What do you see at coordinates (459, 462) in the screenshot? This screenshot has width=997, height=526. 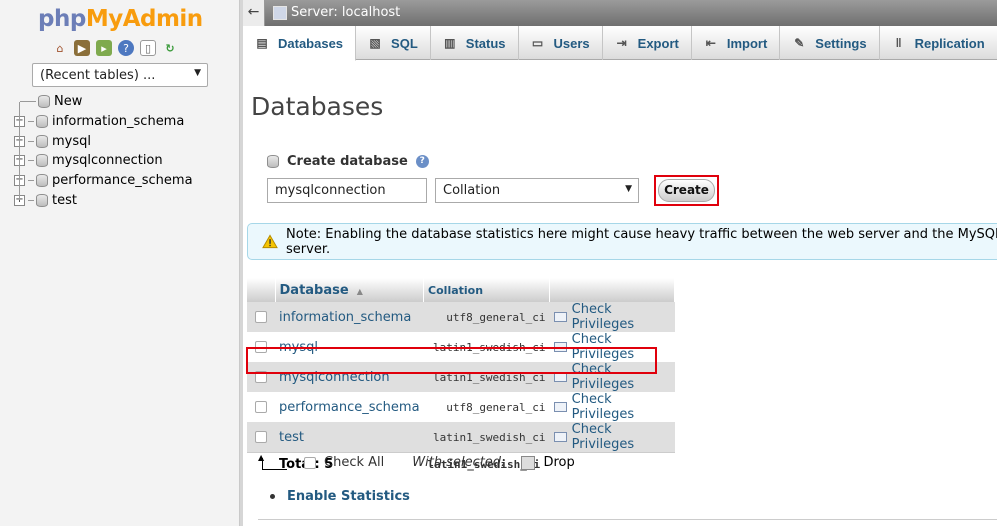 I see `with-selected-label: With selected:` at bounding box center [459, 462].